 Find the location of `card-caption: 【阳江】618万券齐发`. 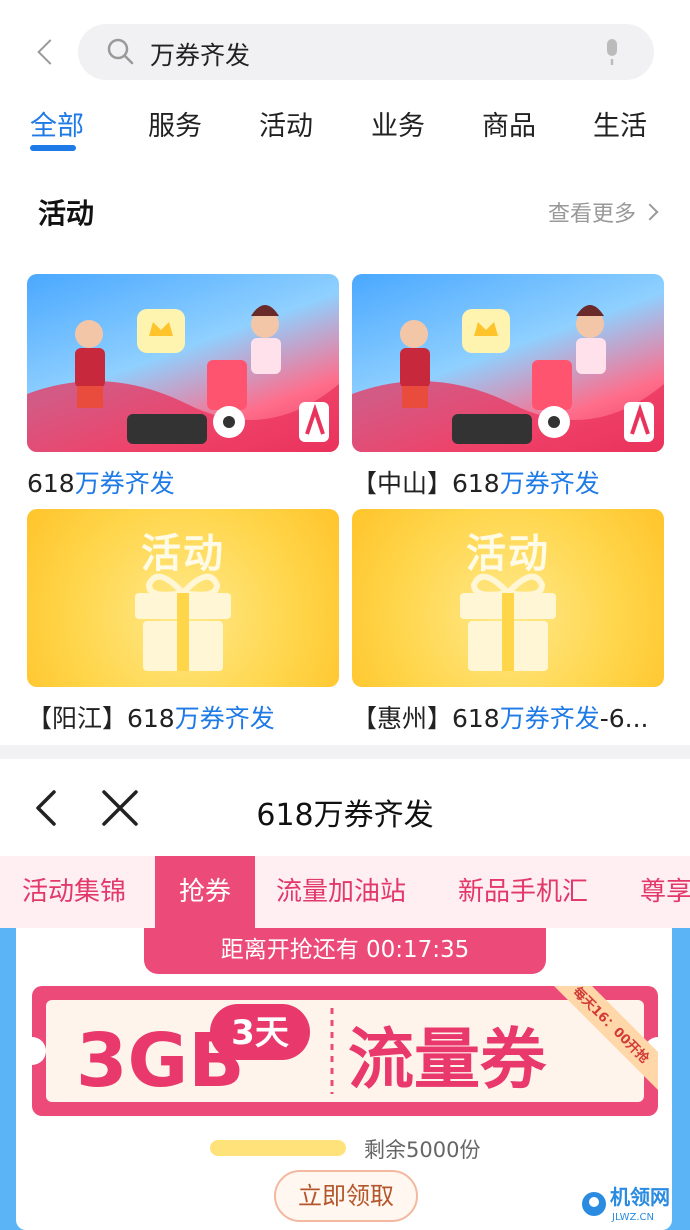

card-caption: 【阳江】618万券齐发 is located at coordinates (183, 717).